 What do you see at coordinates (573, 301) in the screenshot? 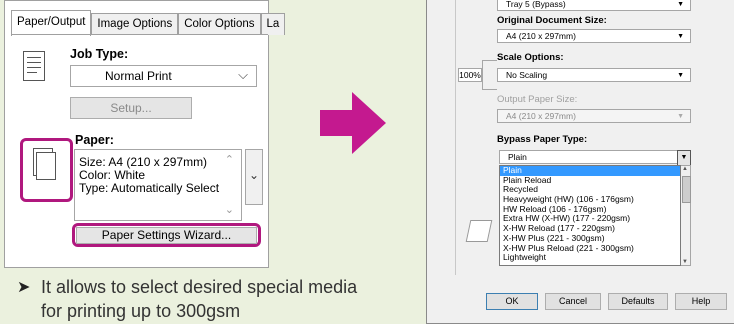
I see `cancel-button: Cancel` at bounding box center [573, 301].